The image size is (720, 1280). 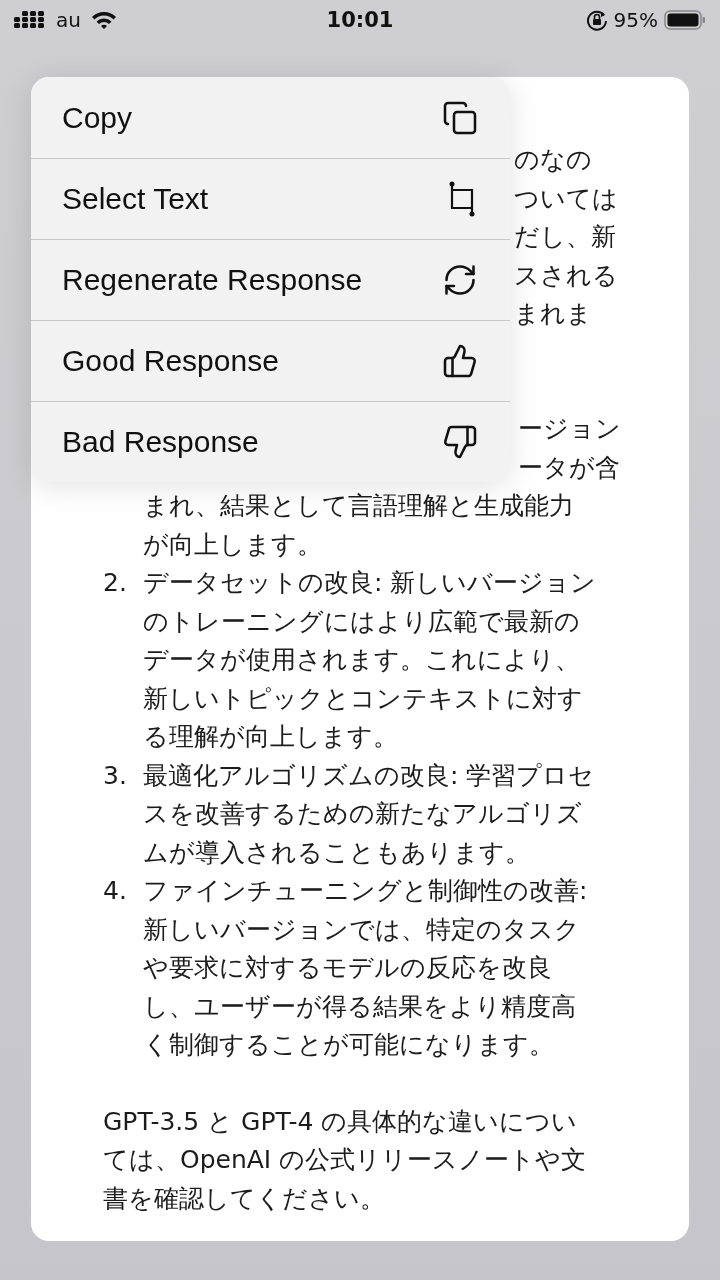 I want to click on battery-percent: 95%, so click(x=635, y=20).